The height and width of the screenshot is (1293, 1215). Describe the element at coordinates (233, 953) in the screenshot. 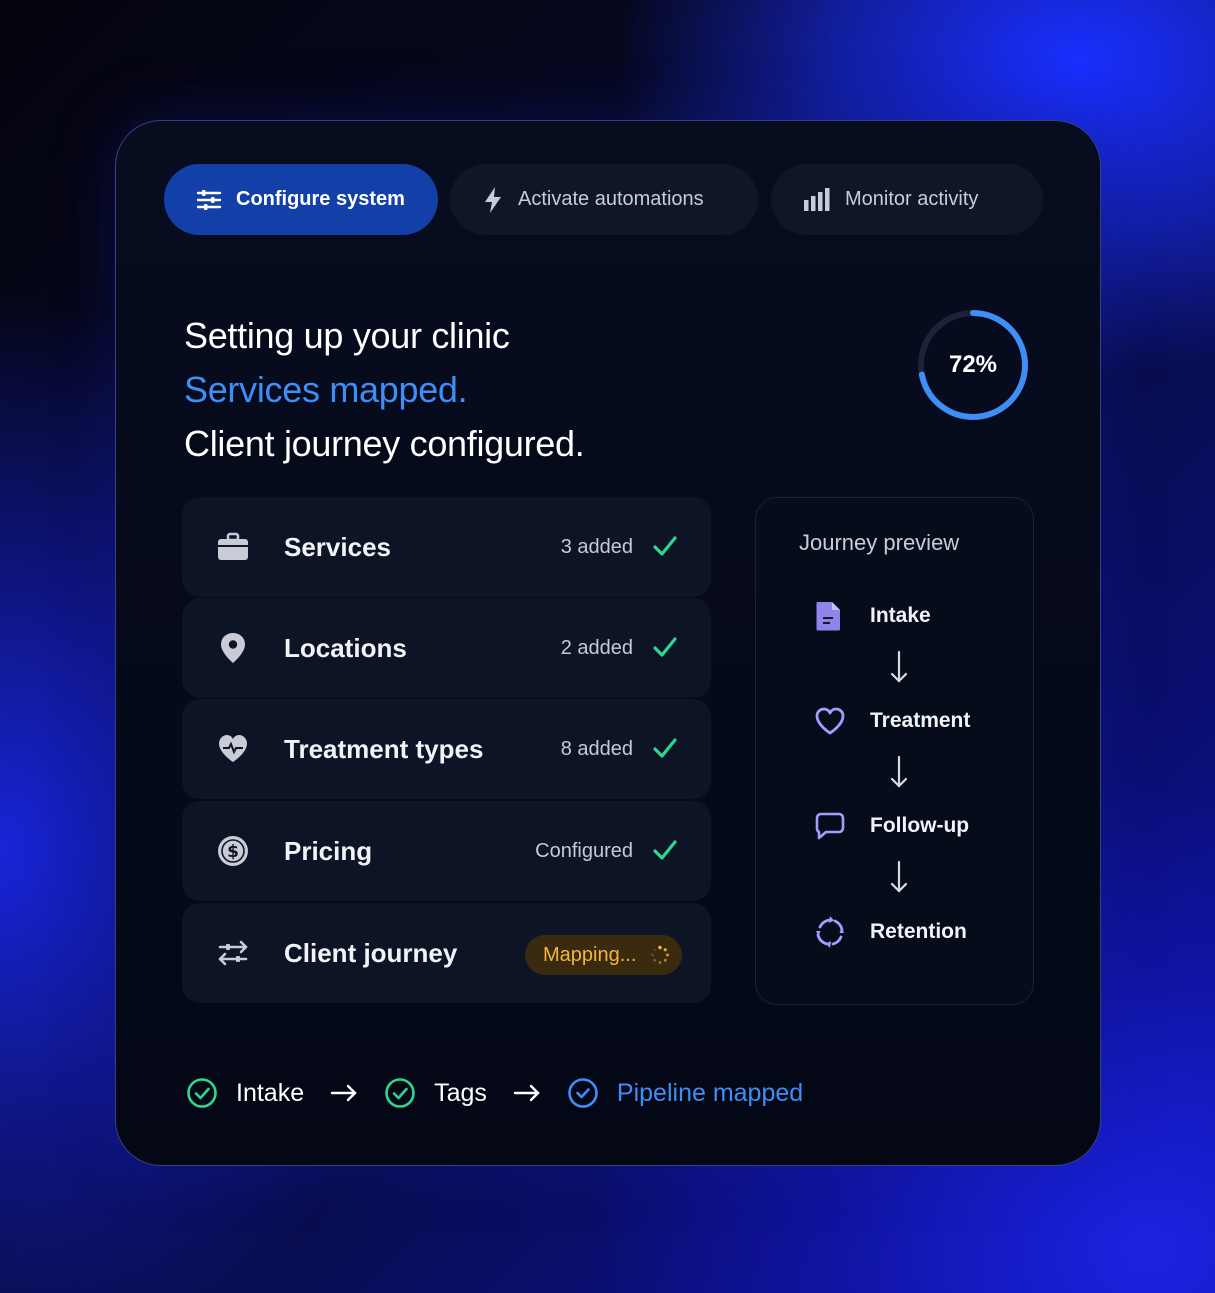

I see `swap-arrows-icon` at that location.